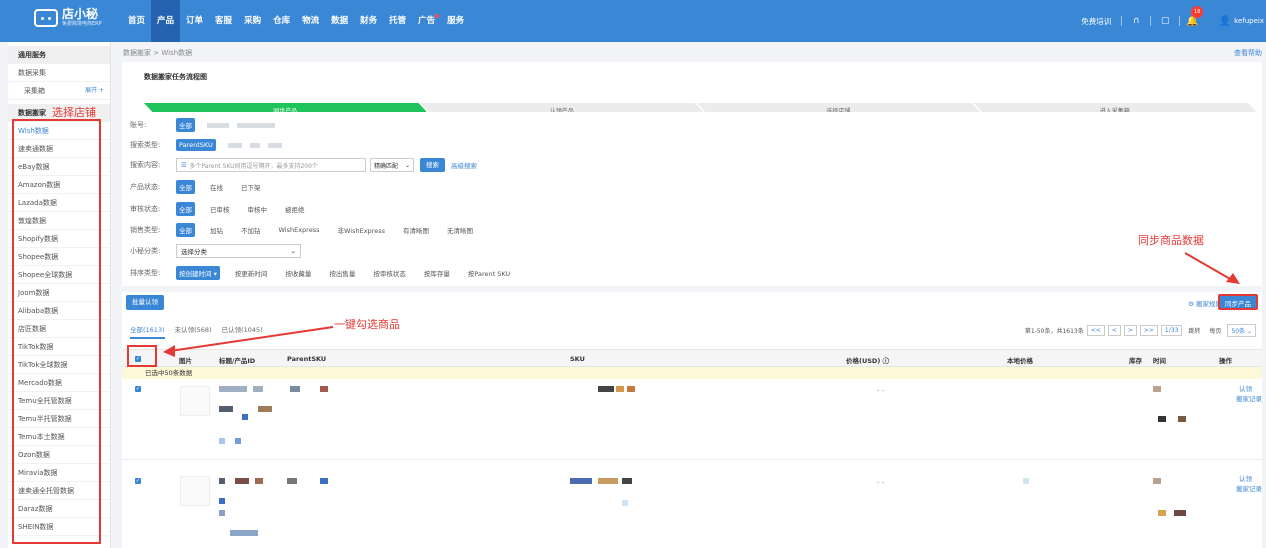 The image size is (1266, 548). Describe the element at coordinates (251, 187) in the screenshot. I see `filter-chip: 已下架` at that location.